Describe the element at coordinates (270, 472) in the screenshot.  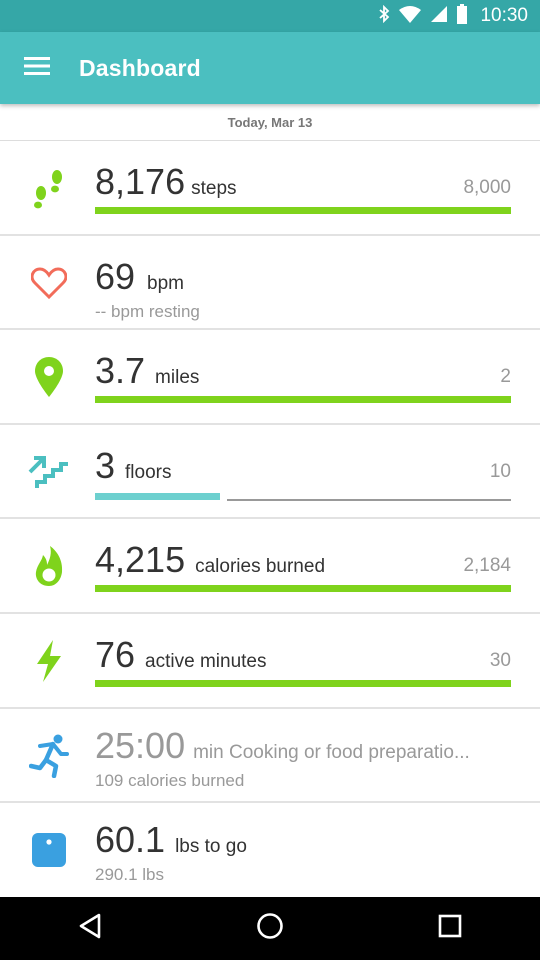
I see `floors-tile: 3 floors 10` at that location.